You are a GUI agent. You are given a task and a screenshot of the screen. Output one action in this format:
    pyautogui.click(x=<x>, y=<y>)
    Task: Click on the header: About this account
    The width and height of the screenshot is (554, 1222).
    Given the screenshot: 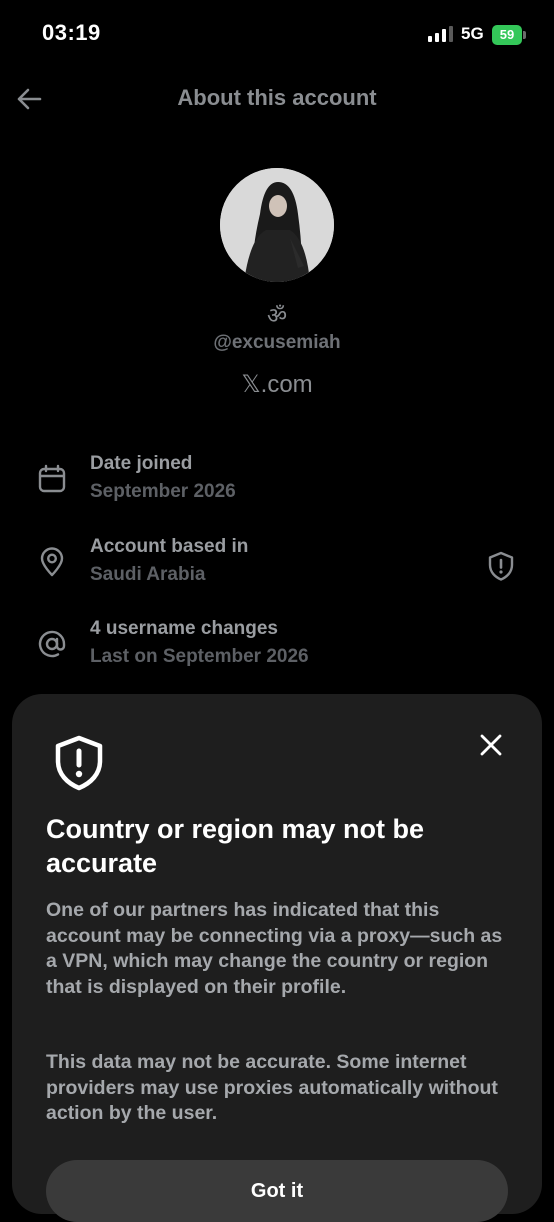 What is the action you would take?
    pyautogui.click(x=277, y=99)
    